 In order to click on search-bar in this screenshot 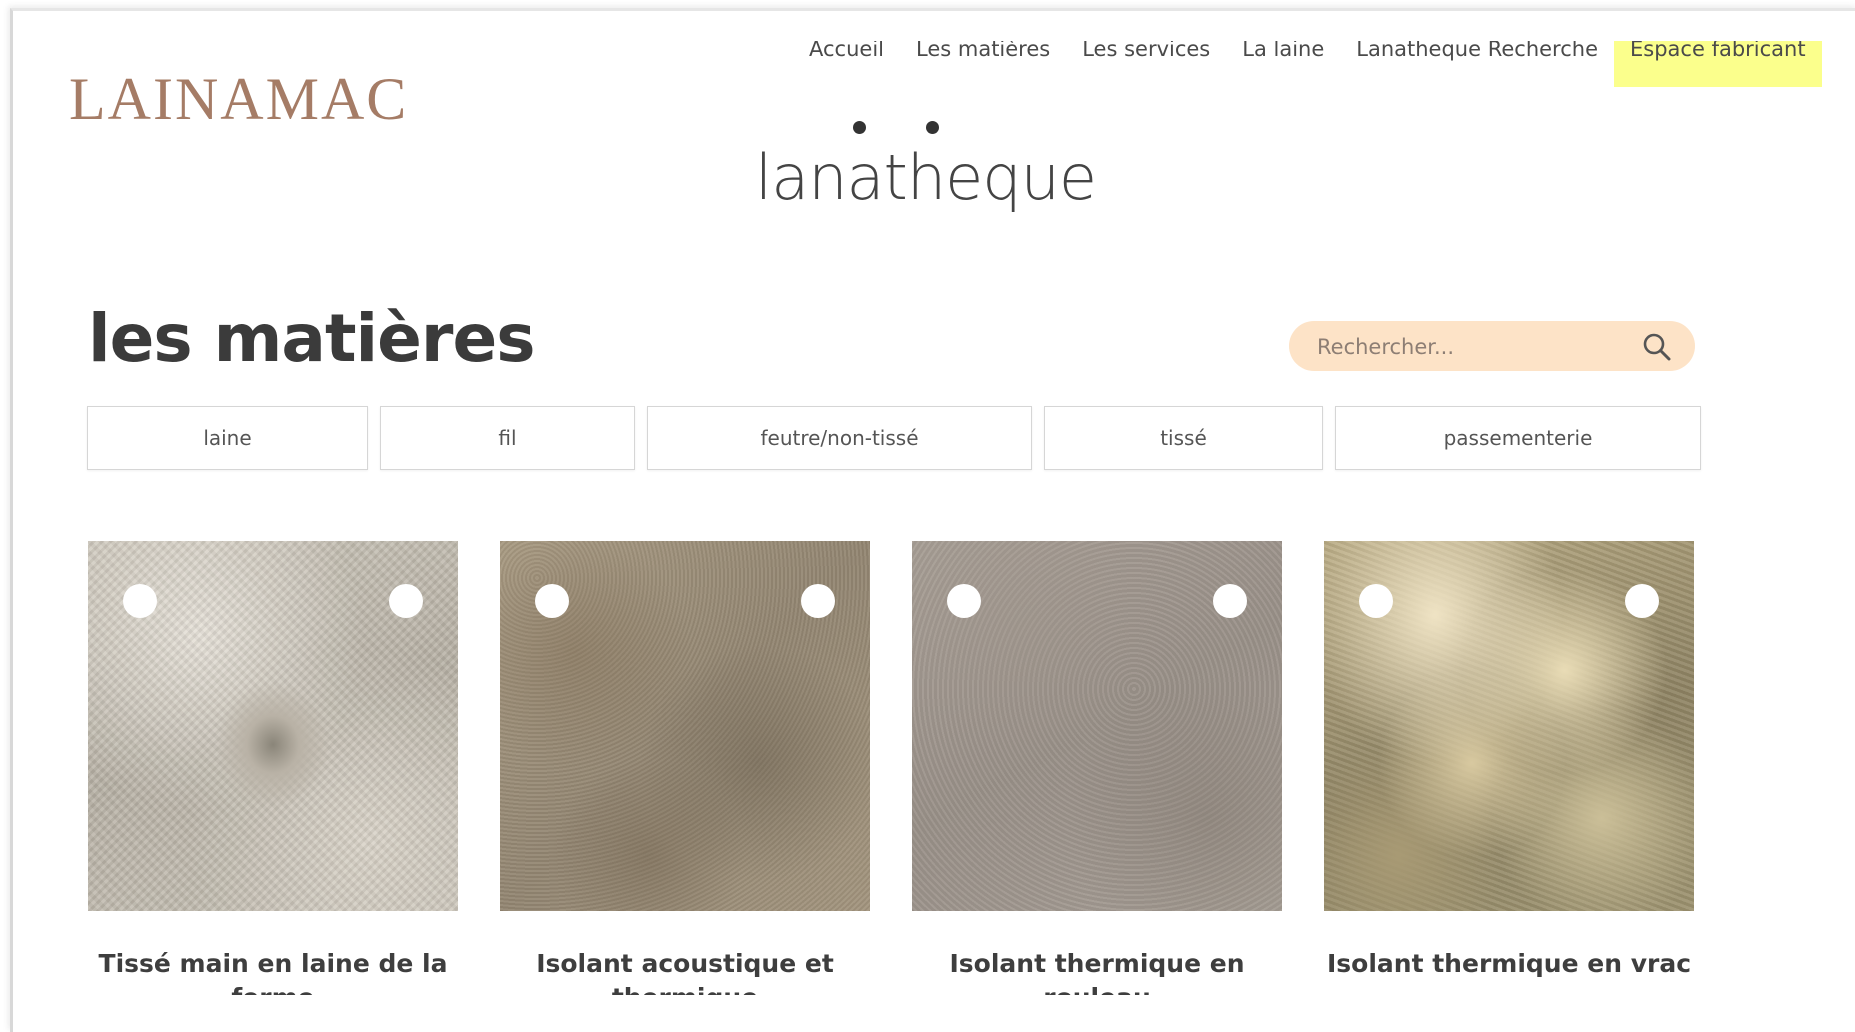, I will do `click(1492, 346)`.